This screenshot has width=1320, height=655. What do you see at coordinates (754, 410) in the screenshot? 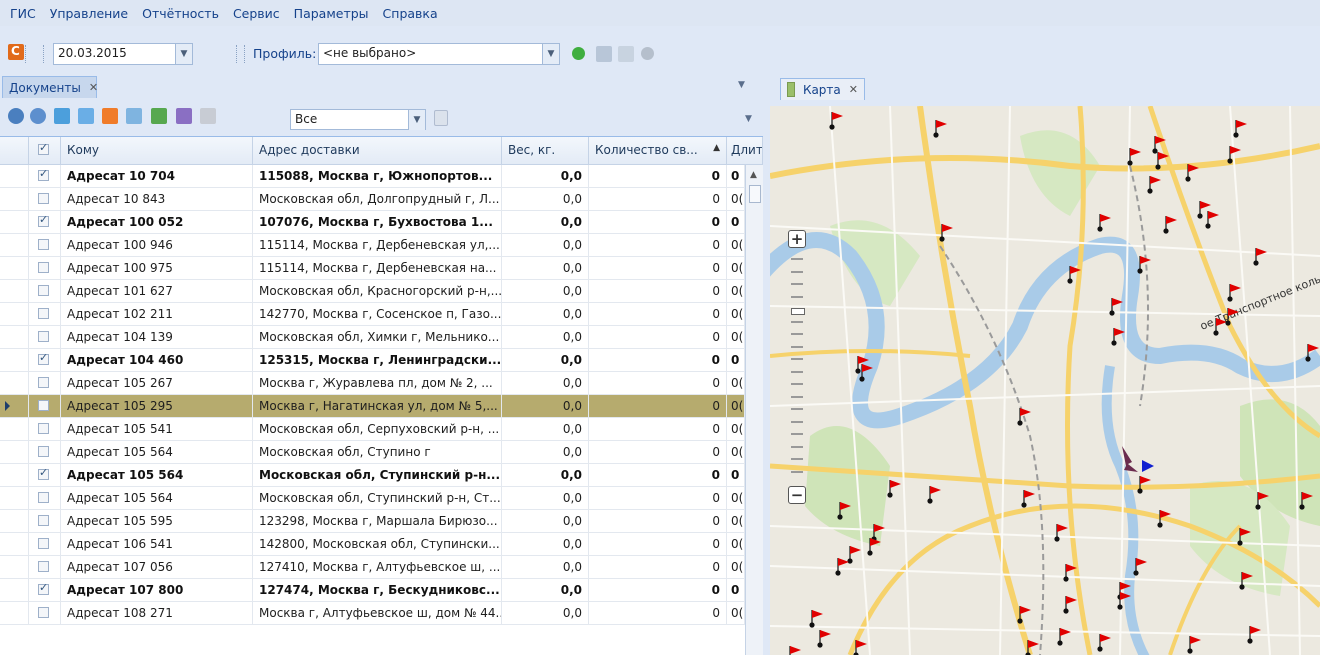
I see `vertical-scrollbar: ▲` at bounding box center [754, 410].